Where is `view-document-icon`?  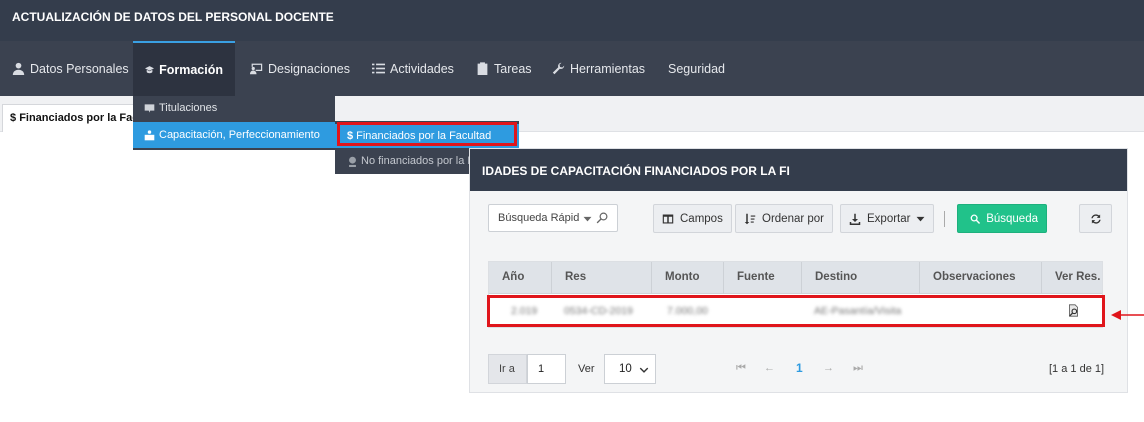 view-document-icon is located at coordinates (1073, 312).